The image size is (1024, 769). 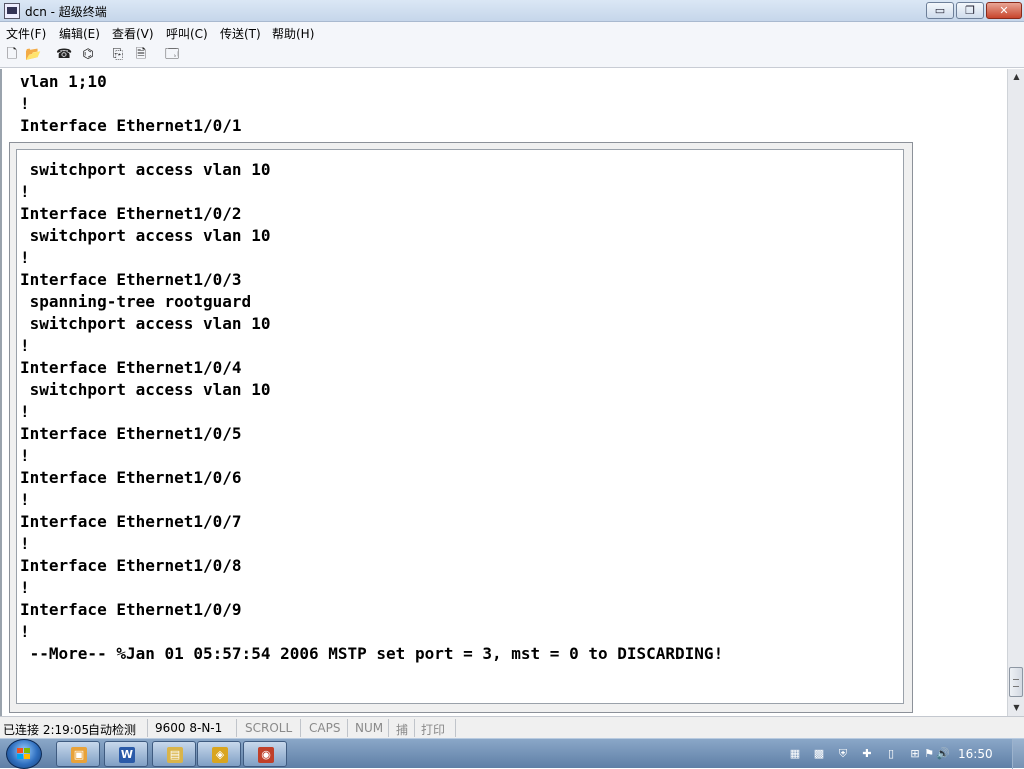 I want to click on scrollbar-thumb, so click(x=1016, y=682).